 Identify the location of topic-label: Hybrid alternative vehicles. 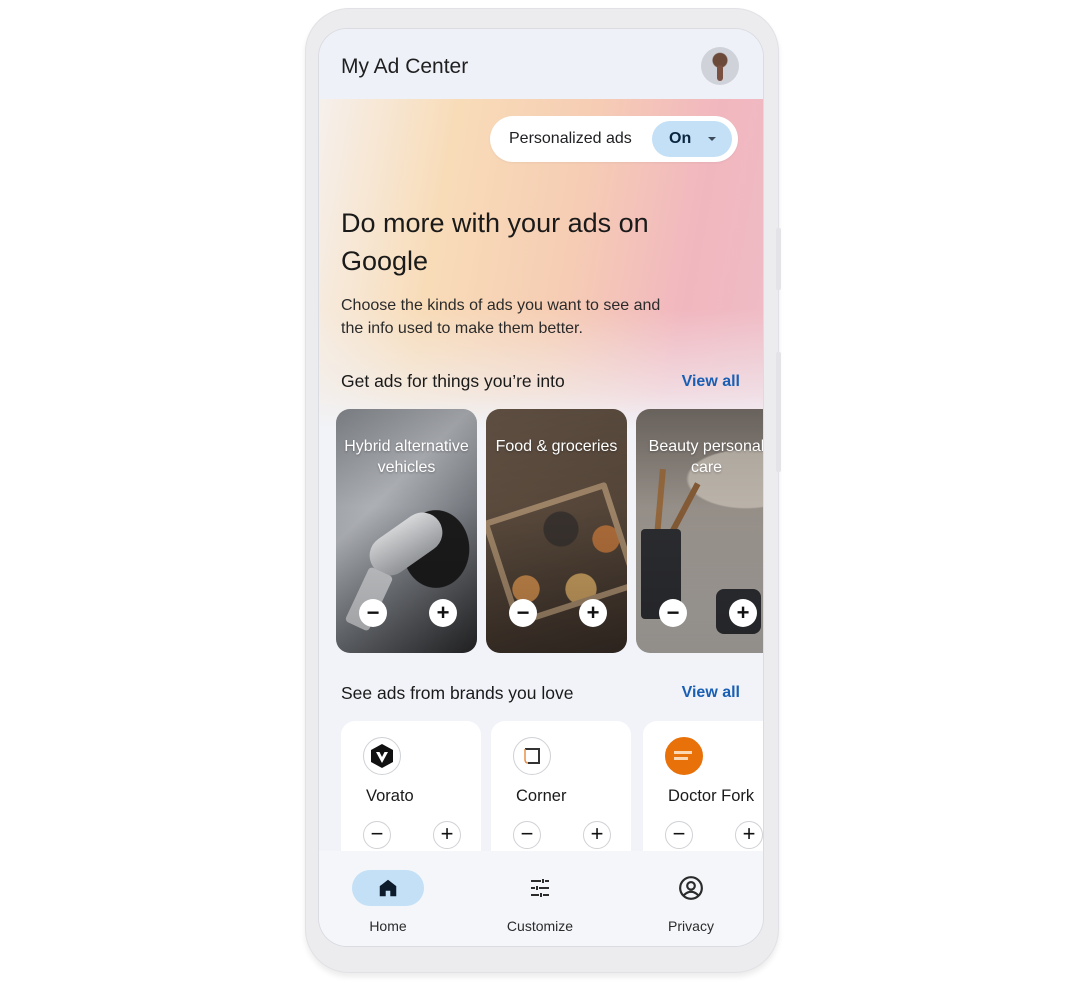
(406, 457).